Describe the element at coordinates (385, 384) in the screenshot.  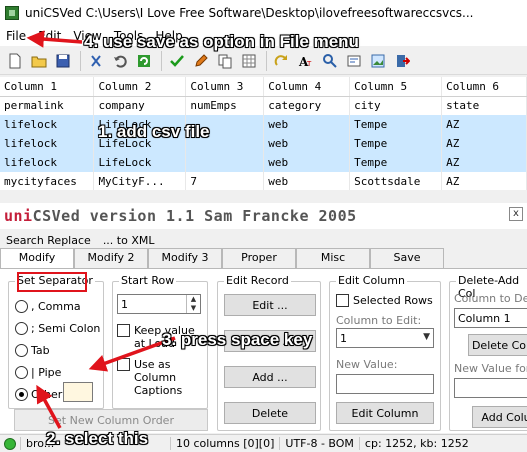
I see `new-value-input` at that location.